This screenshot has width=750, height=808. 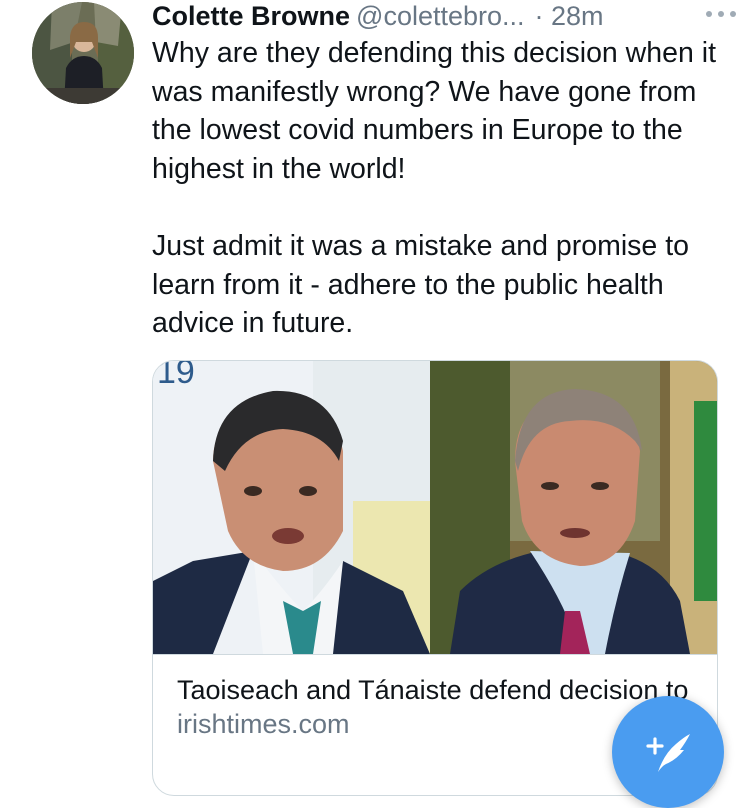 I want to click on more-dots-icon, so click(x=721, y=14).